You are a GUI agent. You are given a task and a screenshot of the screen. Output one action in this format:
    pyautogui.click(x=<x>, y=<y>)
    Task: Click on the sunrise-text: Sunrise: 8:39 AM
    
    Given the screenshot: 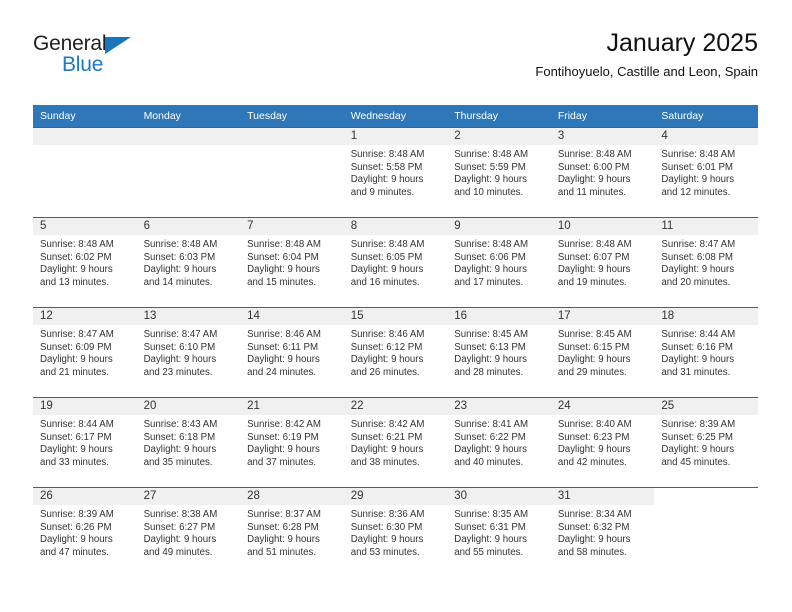 What is the action you would take?
    pyautogui.click(x=698, y=424)
    